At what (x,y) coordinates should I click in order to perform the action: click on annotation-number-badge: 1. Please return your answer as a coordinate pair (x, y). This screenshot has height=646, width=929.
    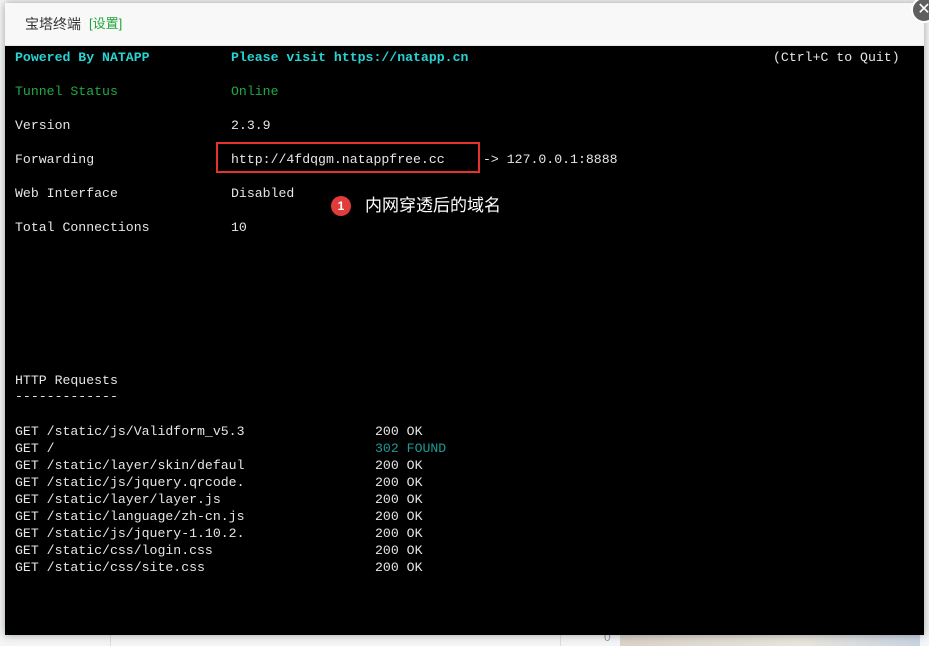
    Looking at the image, I should click on (341, 206).